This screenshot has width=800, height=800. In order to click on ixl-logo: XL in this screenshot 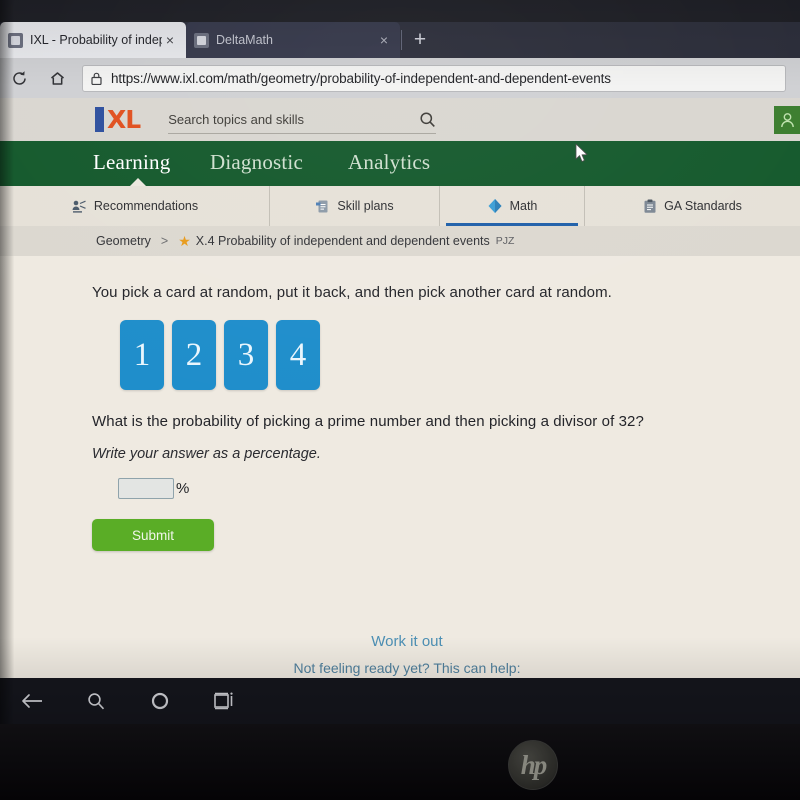, I will do `click(118, 119)`.